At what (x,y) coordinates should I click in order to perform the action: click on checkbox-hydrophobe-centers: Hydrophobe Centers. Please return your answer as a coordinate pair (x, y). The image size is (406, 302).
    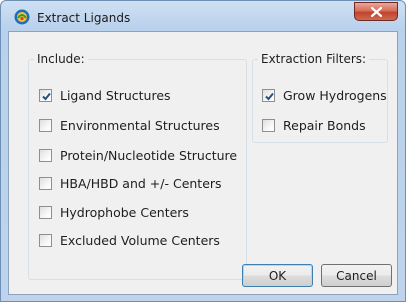
    Looking at the image, I should click on (114, 212).